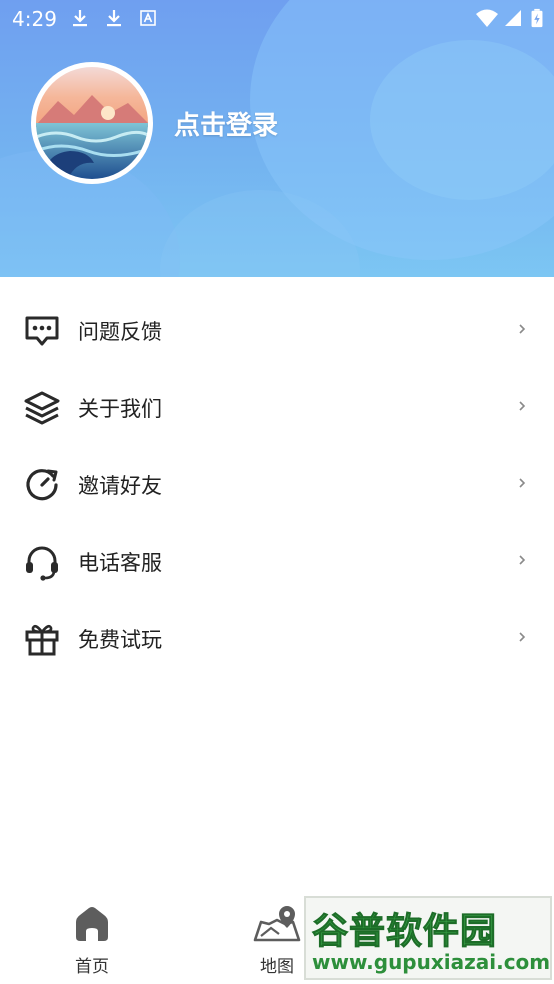 The image size is (554, 984). What do you see at coordinates (277, 561) in the screenshot?
I see `menu-item-phone-service: 电话客服` at bounding box center [277, 561].